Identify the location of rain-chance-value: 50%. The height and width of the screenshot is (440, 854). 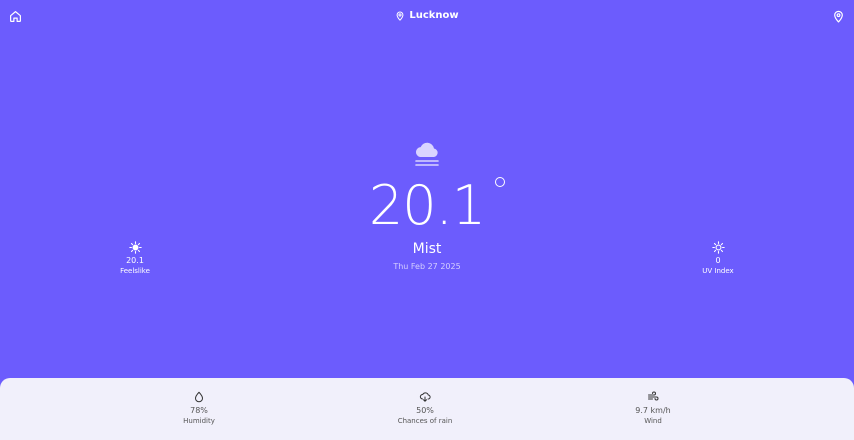
(425, 410).